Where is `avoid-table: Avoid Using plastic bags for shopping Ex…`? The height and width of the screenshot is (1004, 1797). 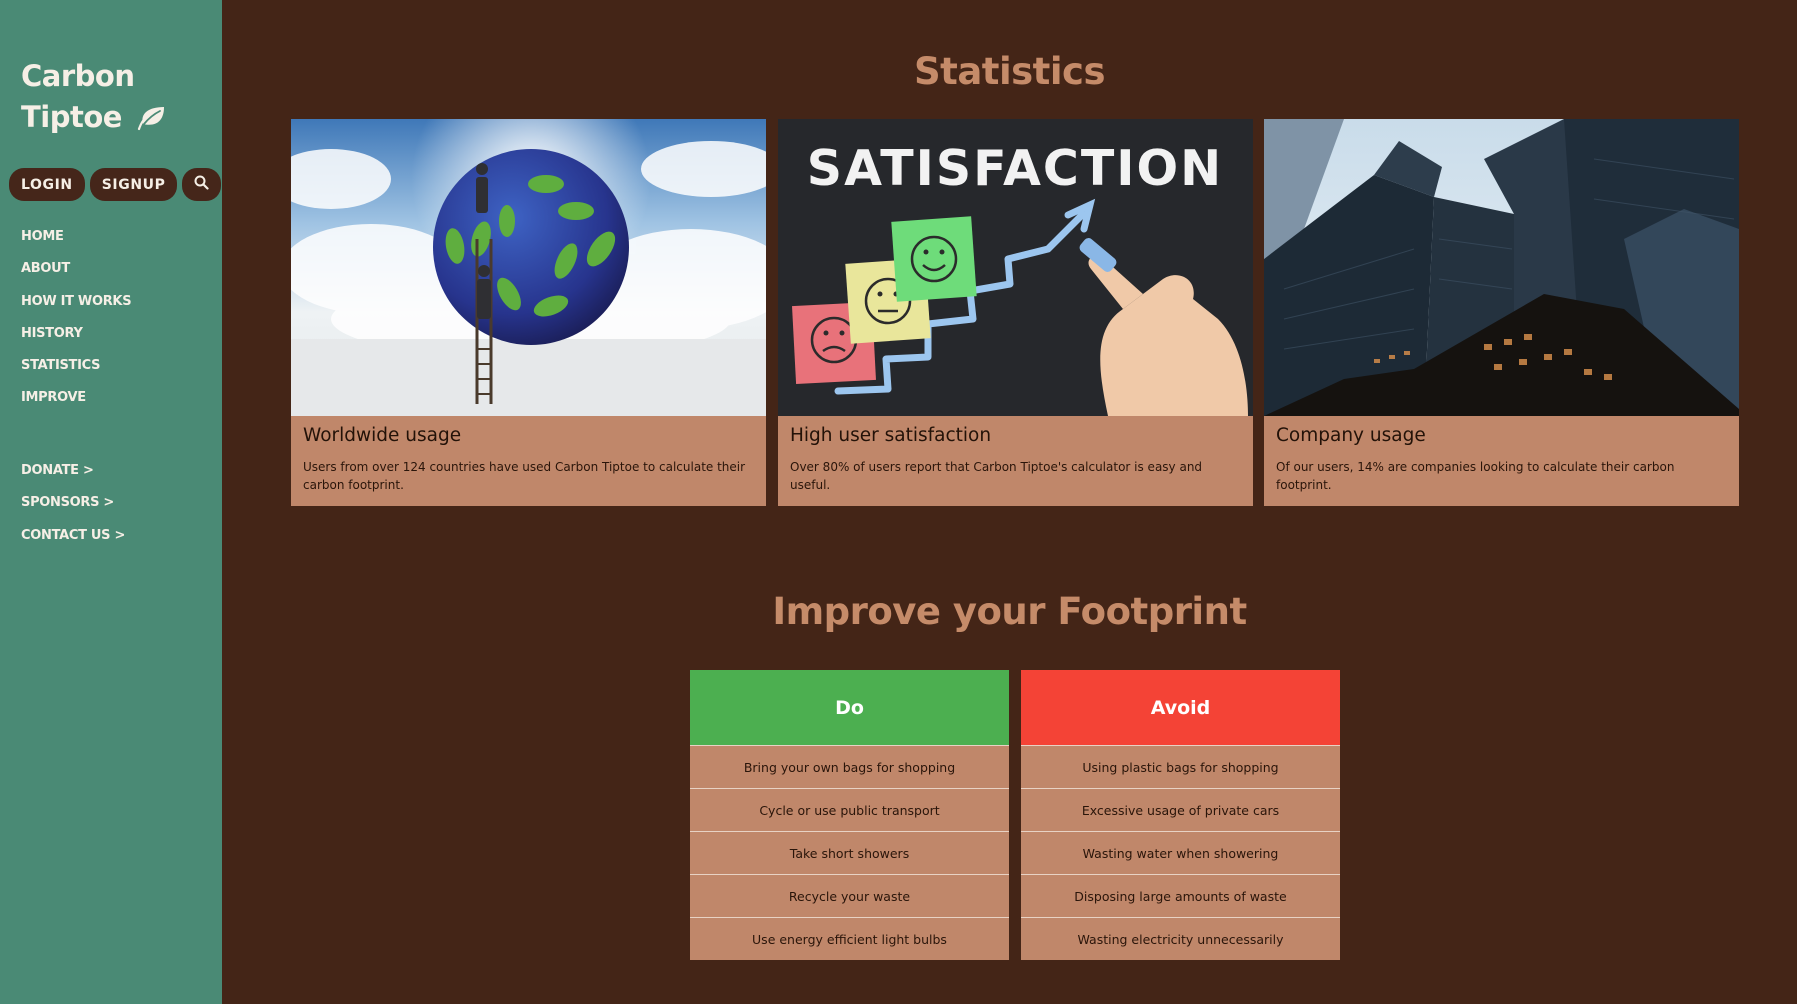 avoid-table: Avoid Using plastic bags for shopping Ex… is located at coordinates (1180, 815).